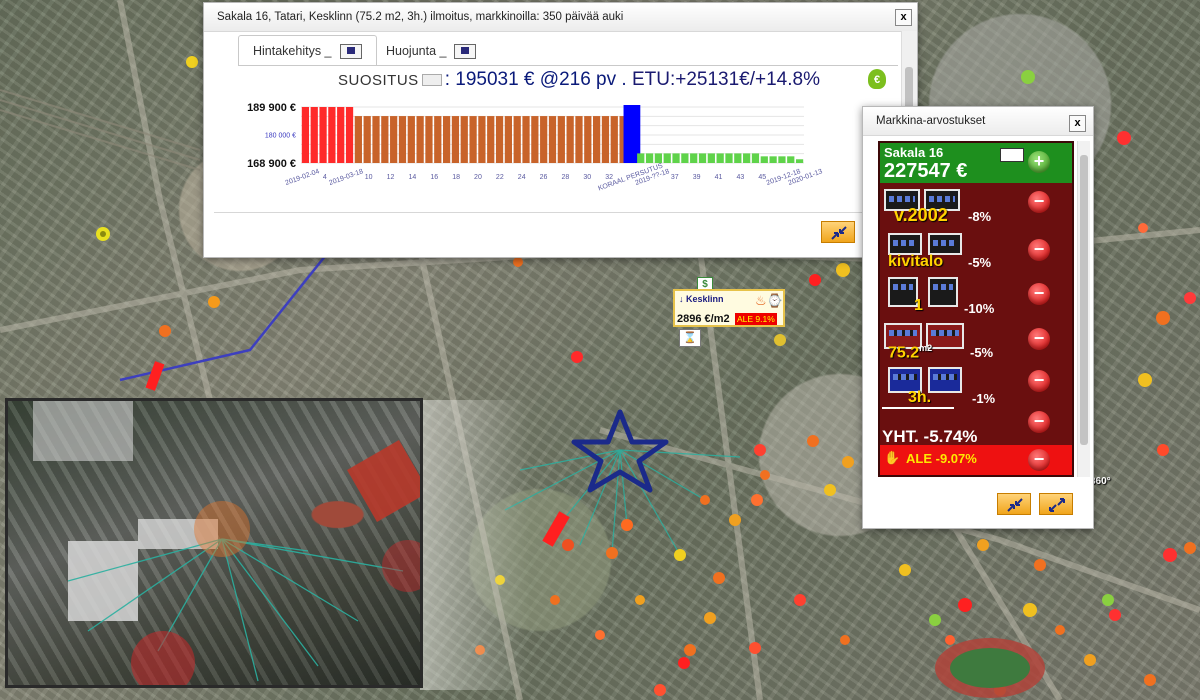 The height and width of the screenshot is (700, 1200). What do you see at coordinates (431, 79) in the screenshot?
I see `search-icon` at bounding box center [431, 79].